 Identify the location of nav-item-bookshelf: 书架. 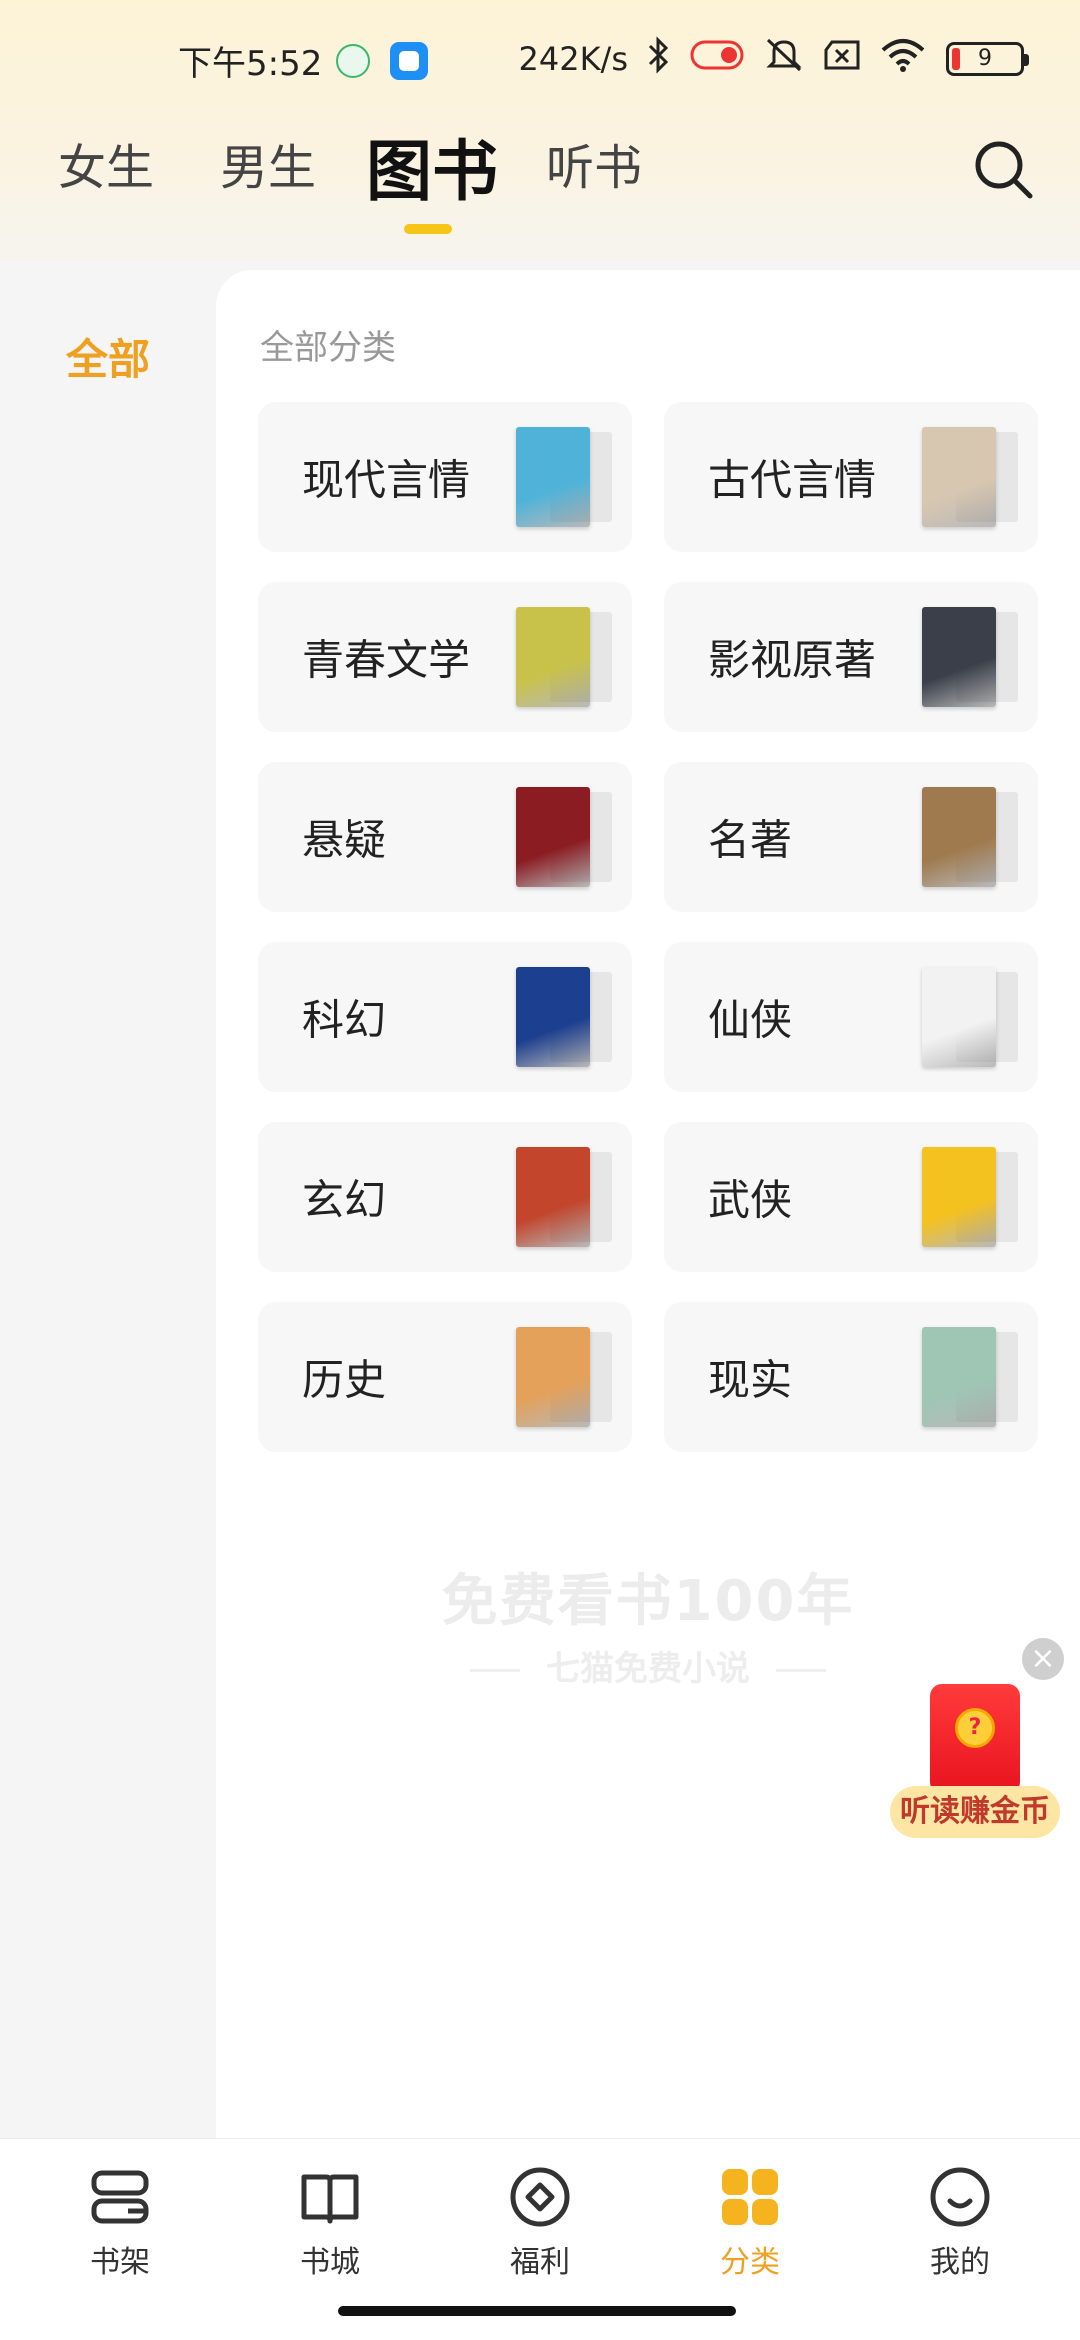
(120, 2223).